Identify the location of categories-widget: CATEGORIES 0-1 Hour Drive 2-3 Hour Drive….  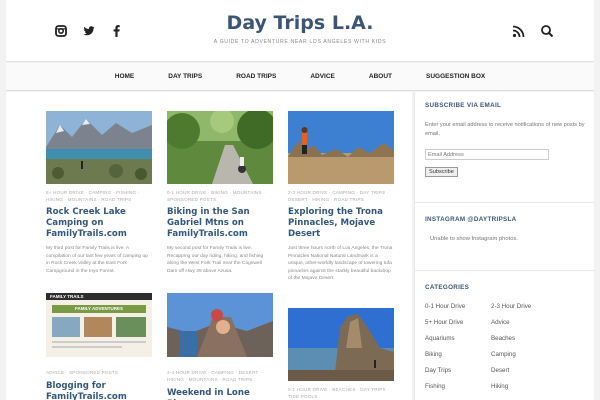
(505, 337).